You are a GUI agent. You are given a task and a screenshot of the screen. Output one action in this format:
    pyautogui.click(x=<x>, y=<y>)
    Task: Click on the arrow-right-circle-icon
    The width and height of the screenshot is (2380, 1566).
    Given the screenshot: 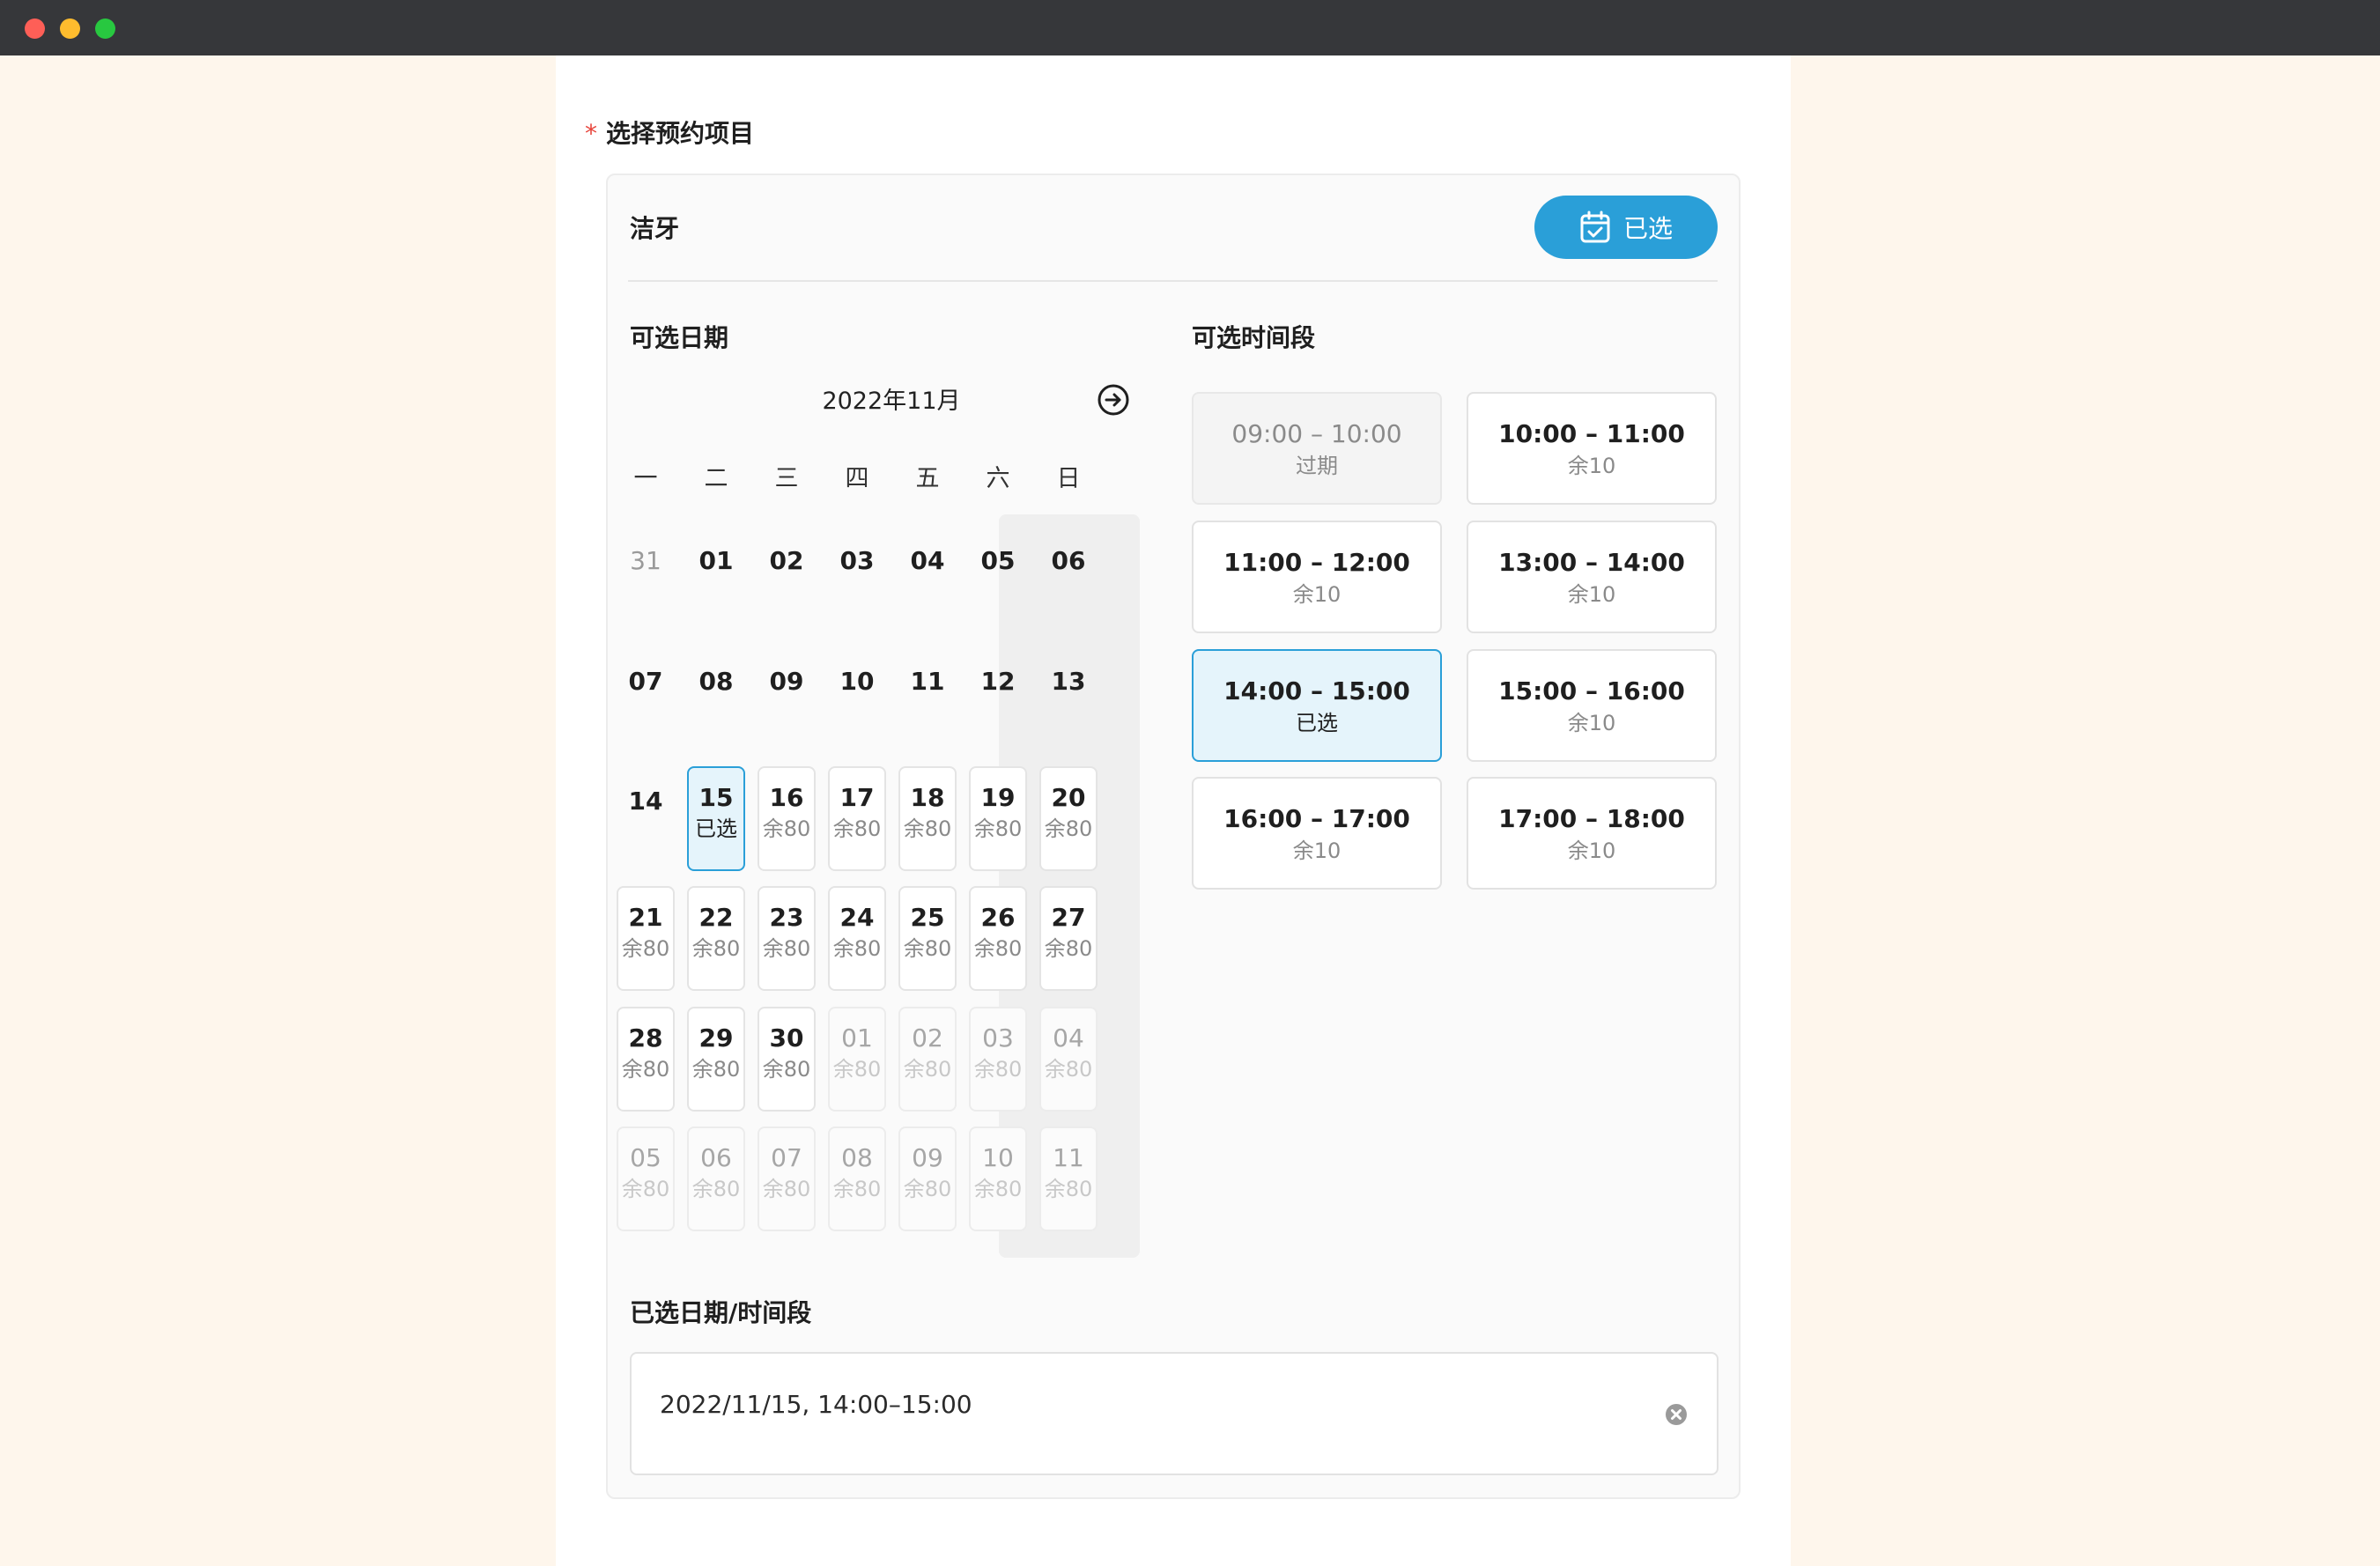 What is the action you would take?
    pyautogui.click(x=1113, y=399)
    